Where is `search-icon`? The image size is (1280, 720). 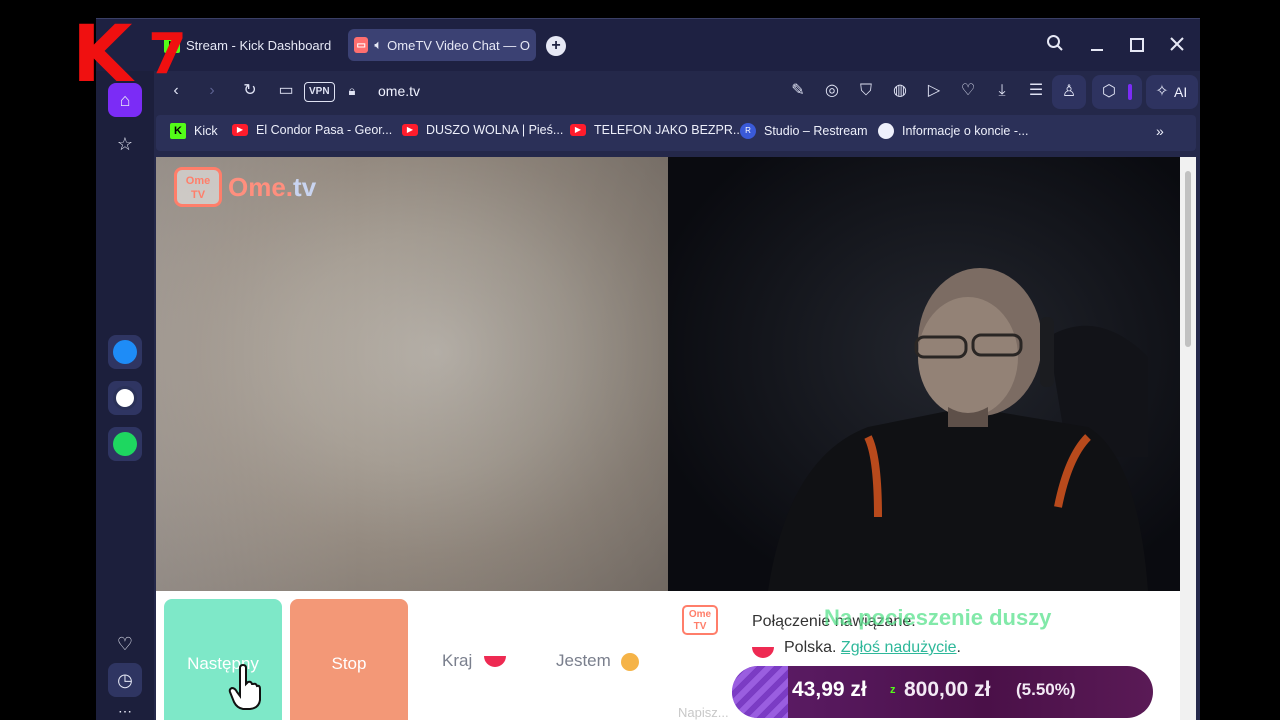 search-icon is located at coordinates (1055, 46).